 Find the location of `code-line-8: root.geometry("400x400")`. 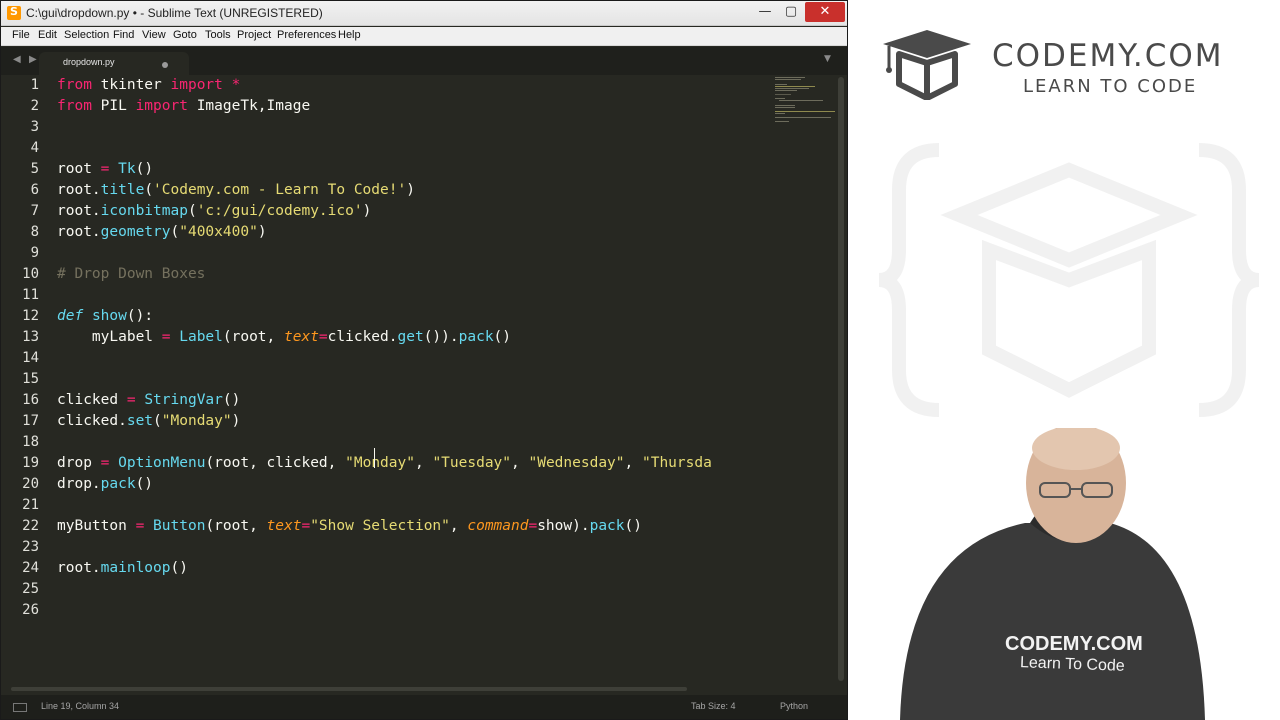

code-line-8: root.geometry("400x400") is located at coordinates (162, 232).